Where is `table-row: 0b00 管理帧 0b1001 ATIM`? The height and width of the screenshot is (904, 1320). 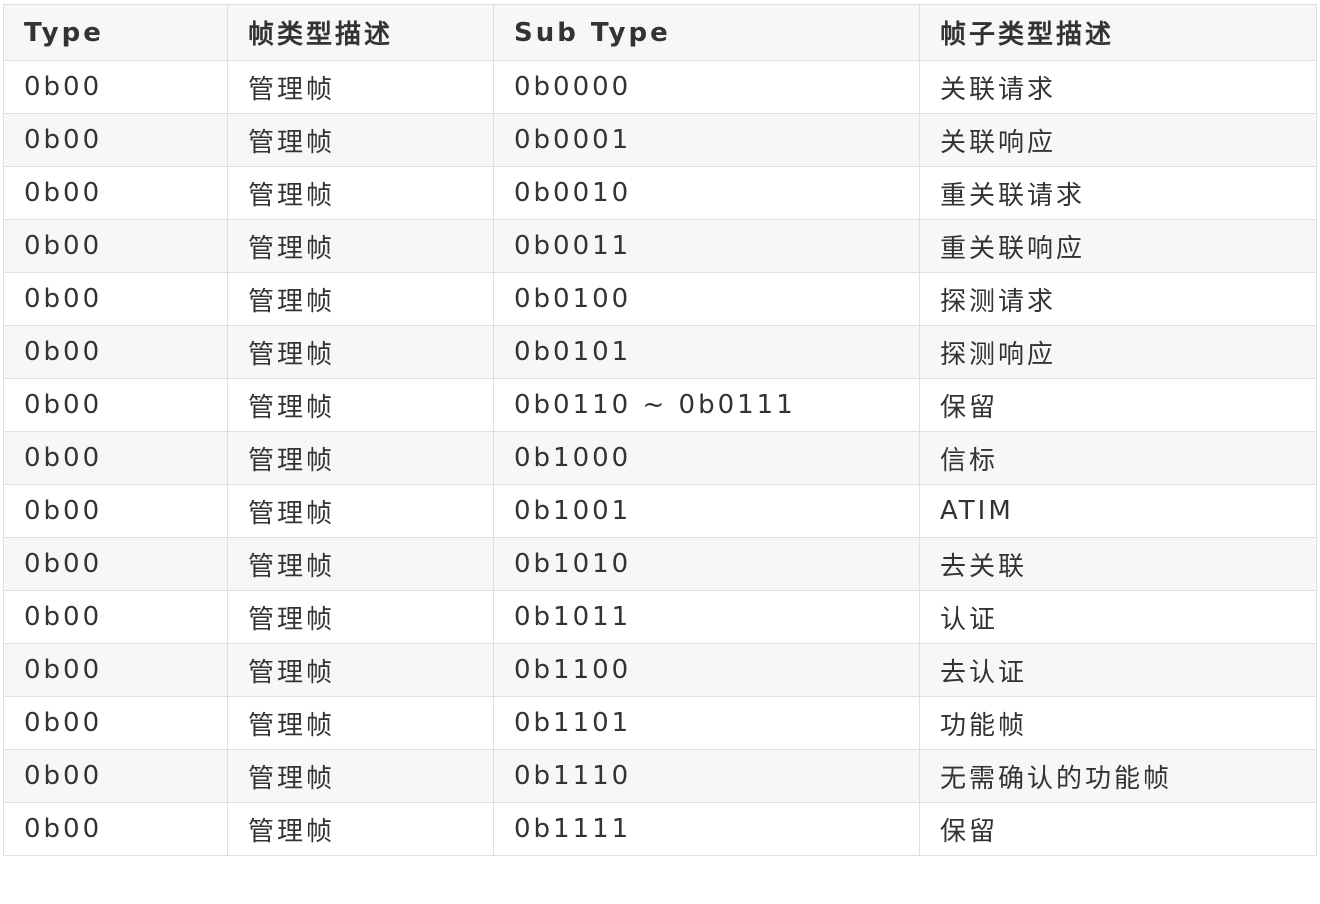 table-row: 0b00 管理帧 0b1001 ATIM is located at coordinates (660, 511).